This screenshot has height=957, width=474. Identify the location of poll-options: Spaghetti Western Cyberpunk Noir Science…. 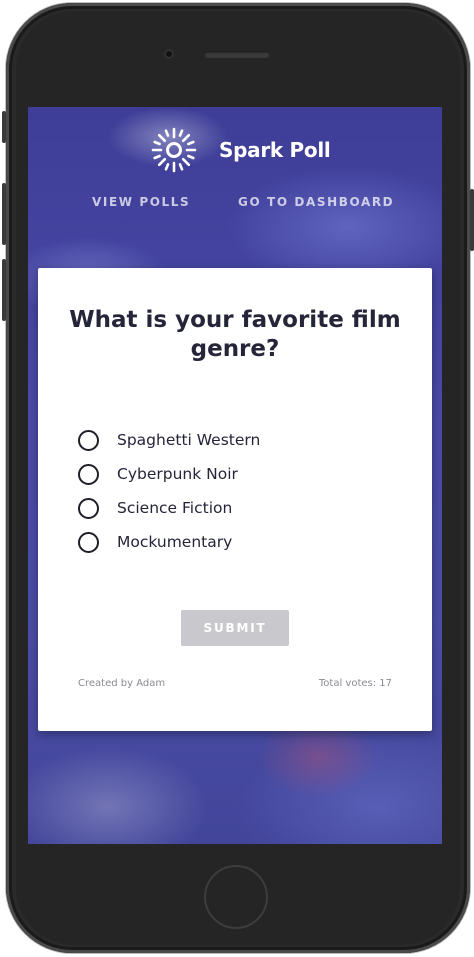
(169, 491).